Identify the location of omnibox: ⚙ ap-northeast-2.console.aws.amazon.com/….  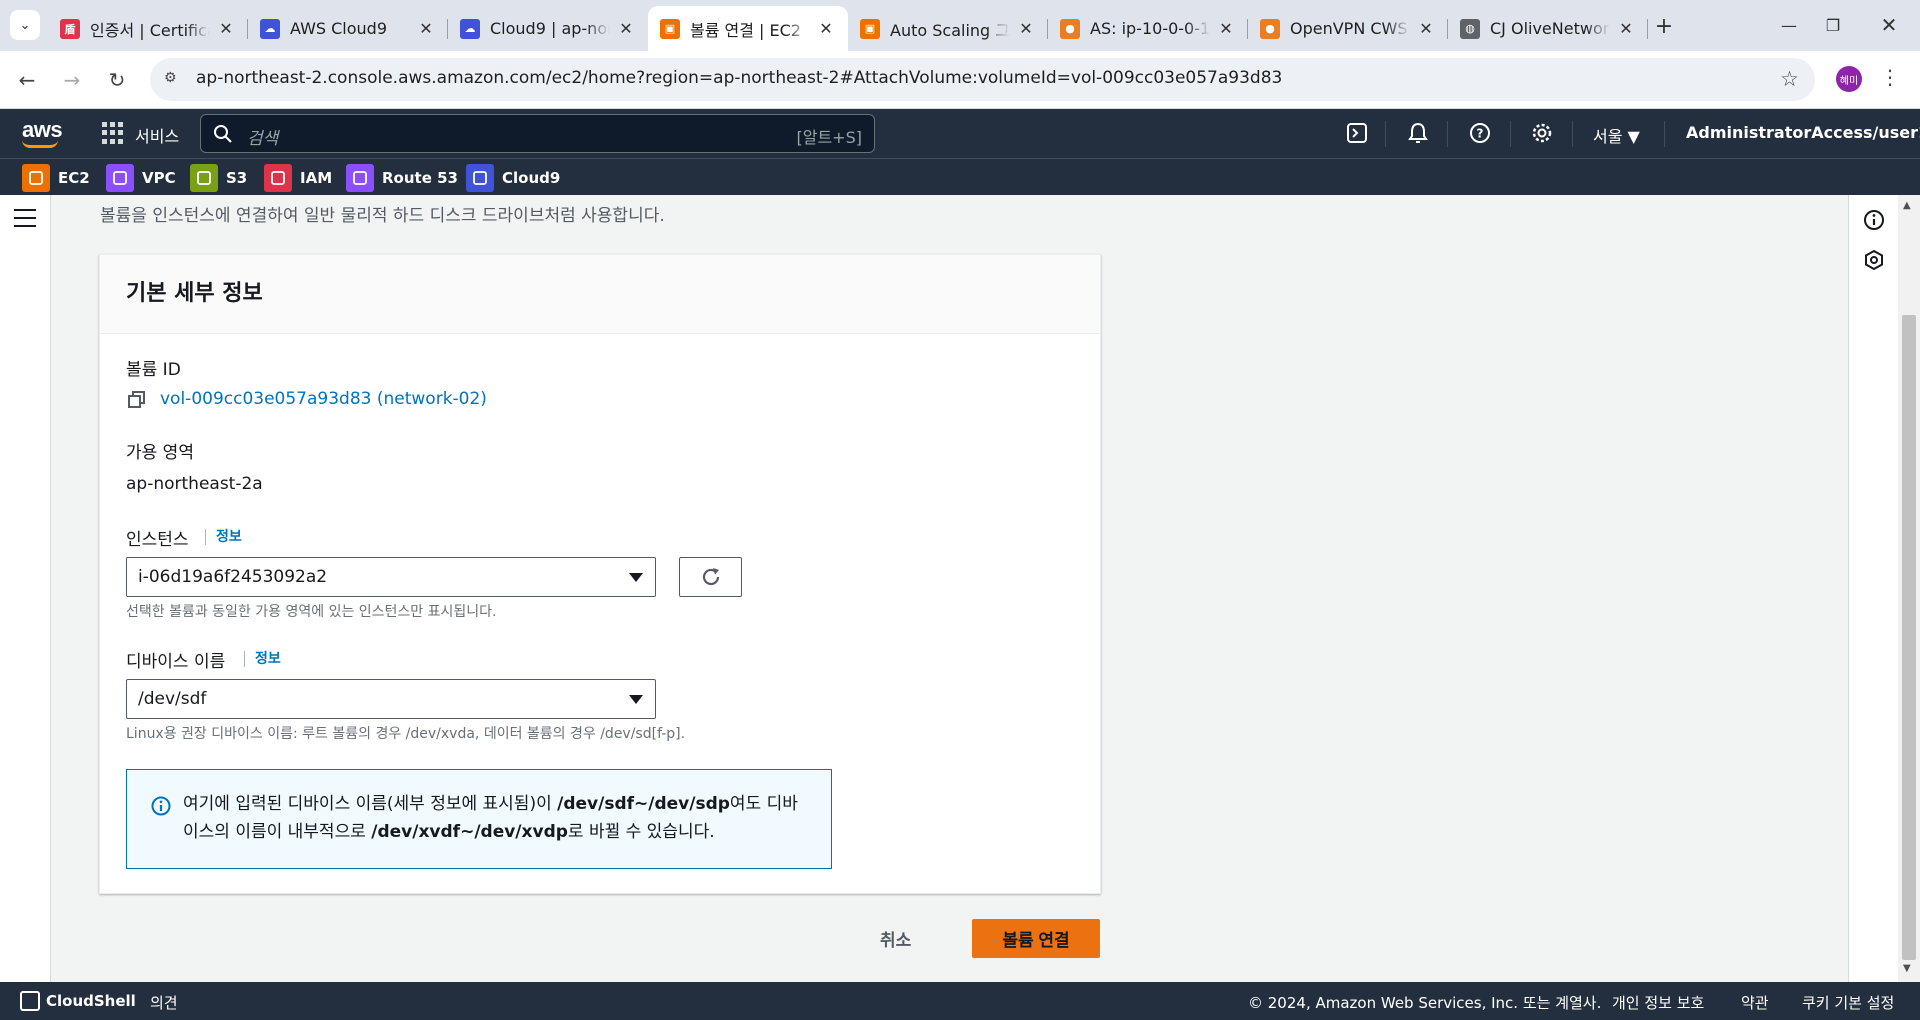
(982, 79).